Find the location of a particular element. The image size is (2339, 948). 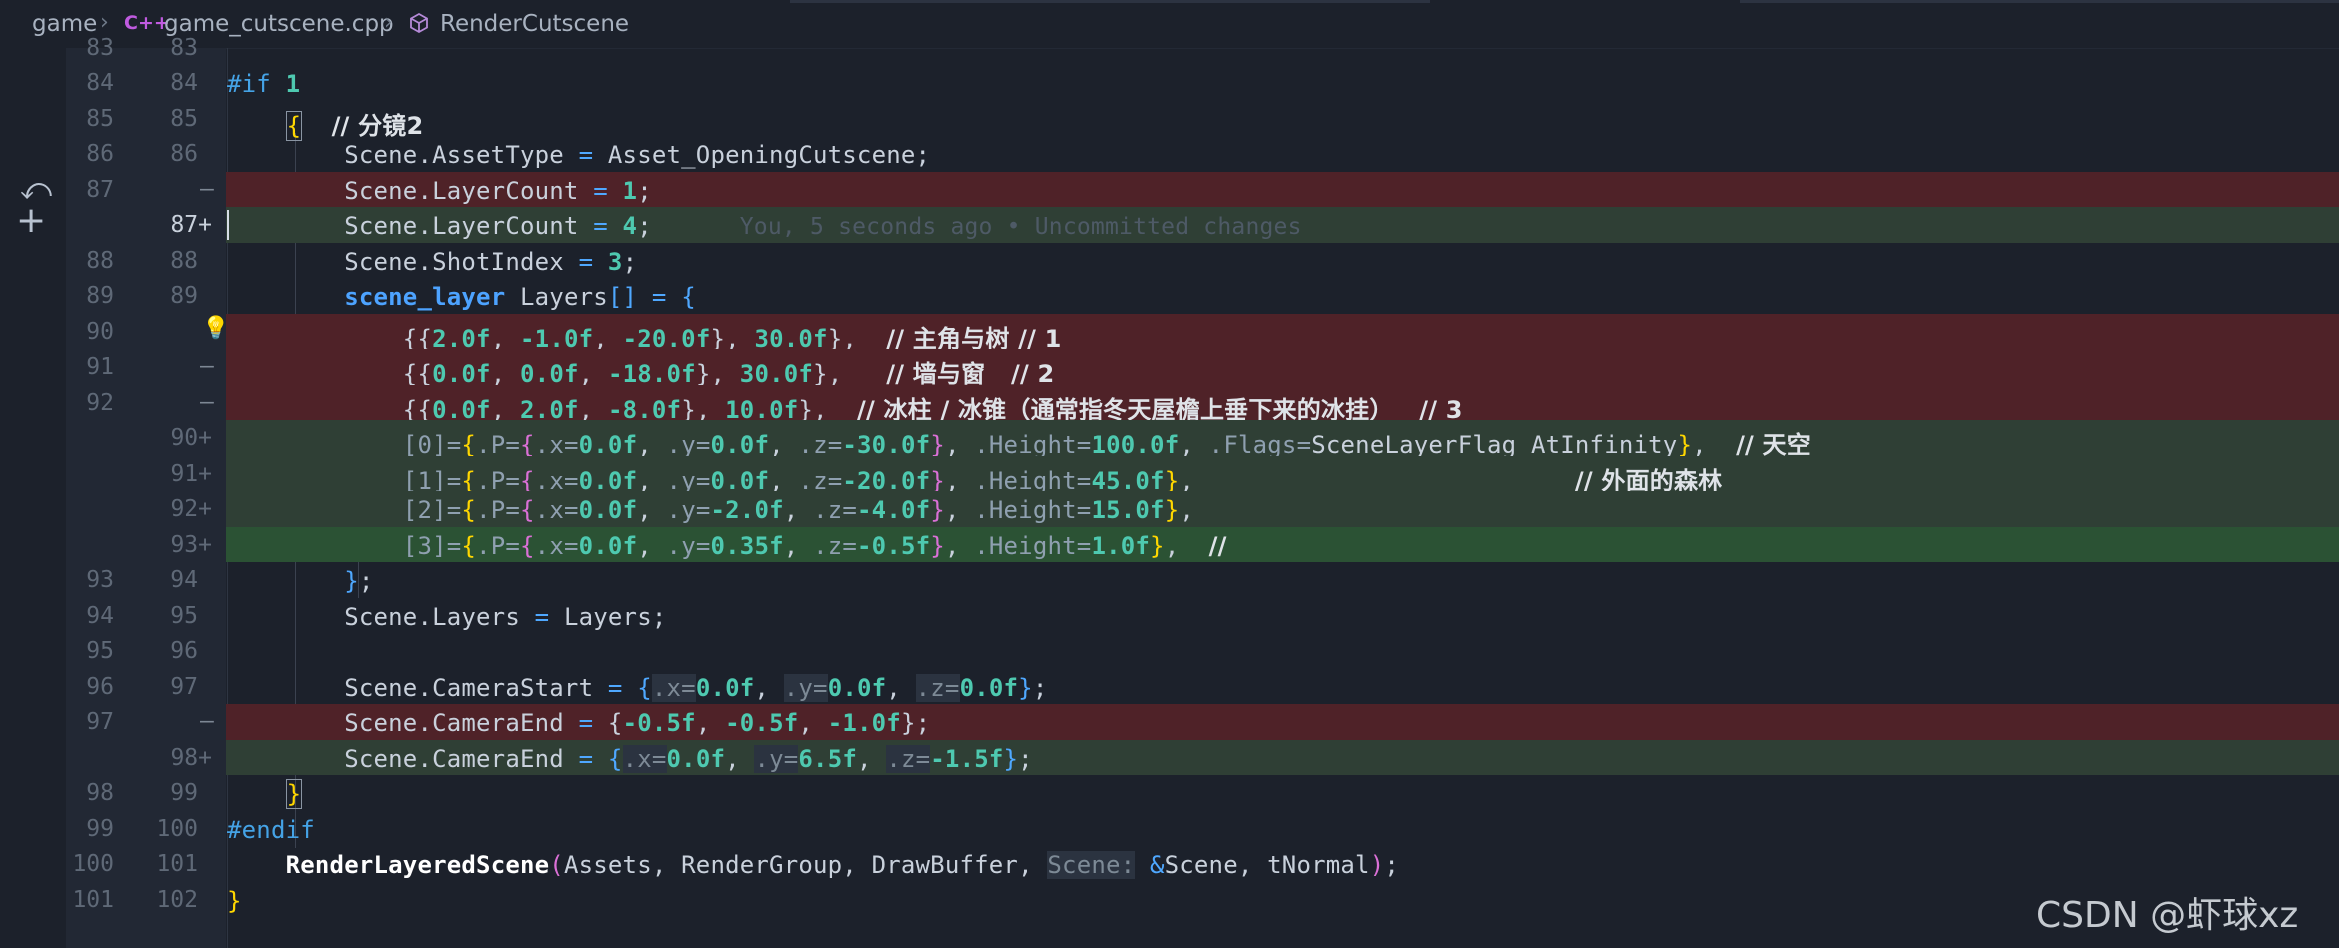

new-line-number: 101 is located at coordinates (177, 864).